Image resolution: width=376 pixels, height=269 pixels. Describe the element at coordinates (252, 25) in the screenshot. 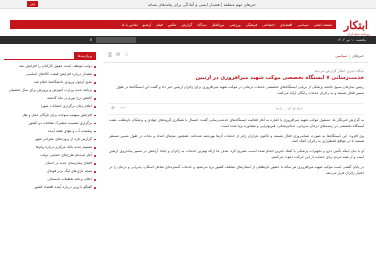

I see `menu-item: فرهنگی` at that location.